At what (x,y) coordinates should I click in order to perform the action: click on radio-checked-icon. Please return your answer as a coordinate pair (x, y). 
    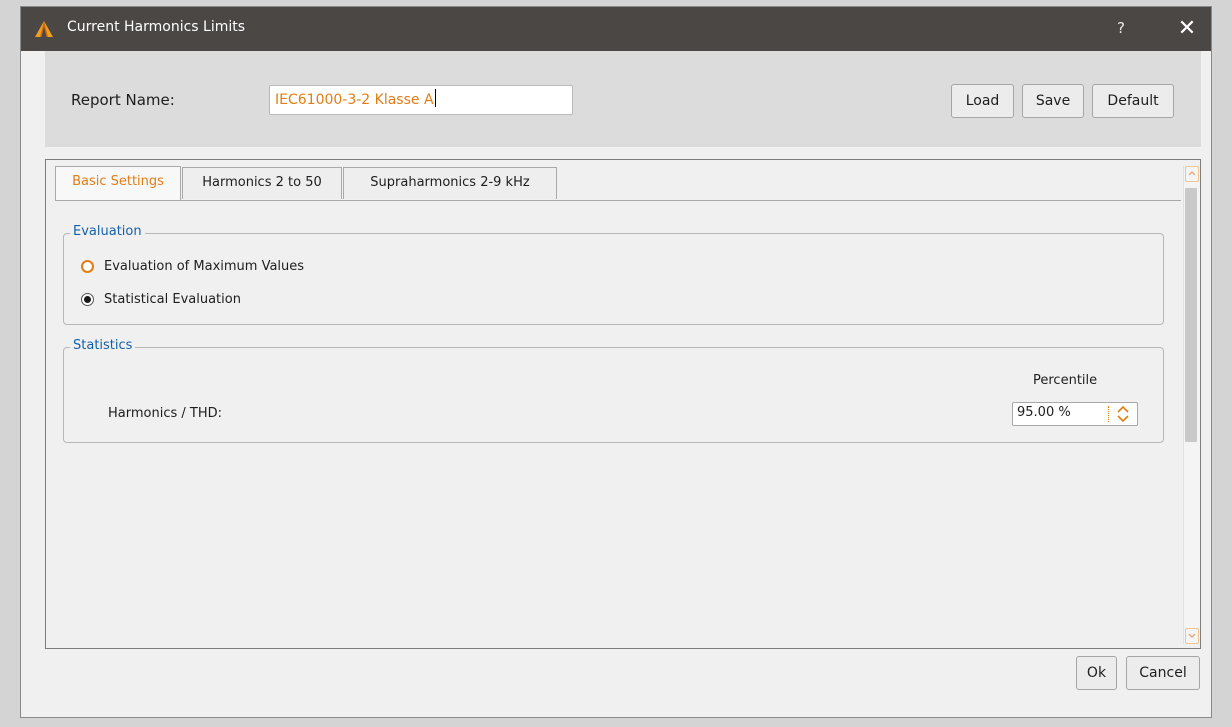
    Looking at the image, I should click on (87, 299).